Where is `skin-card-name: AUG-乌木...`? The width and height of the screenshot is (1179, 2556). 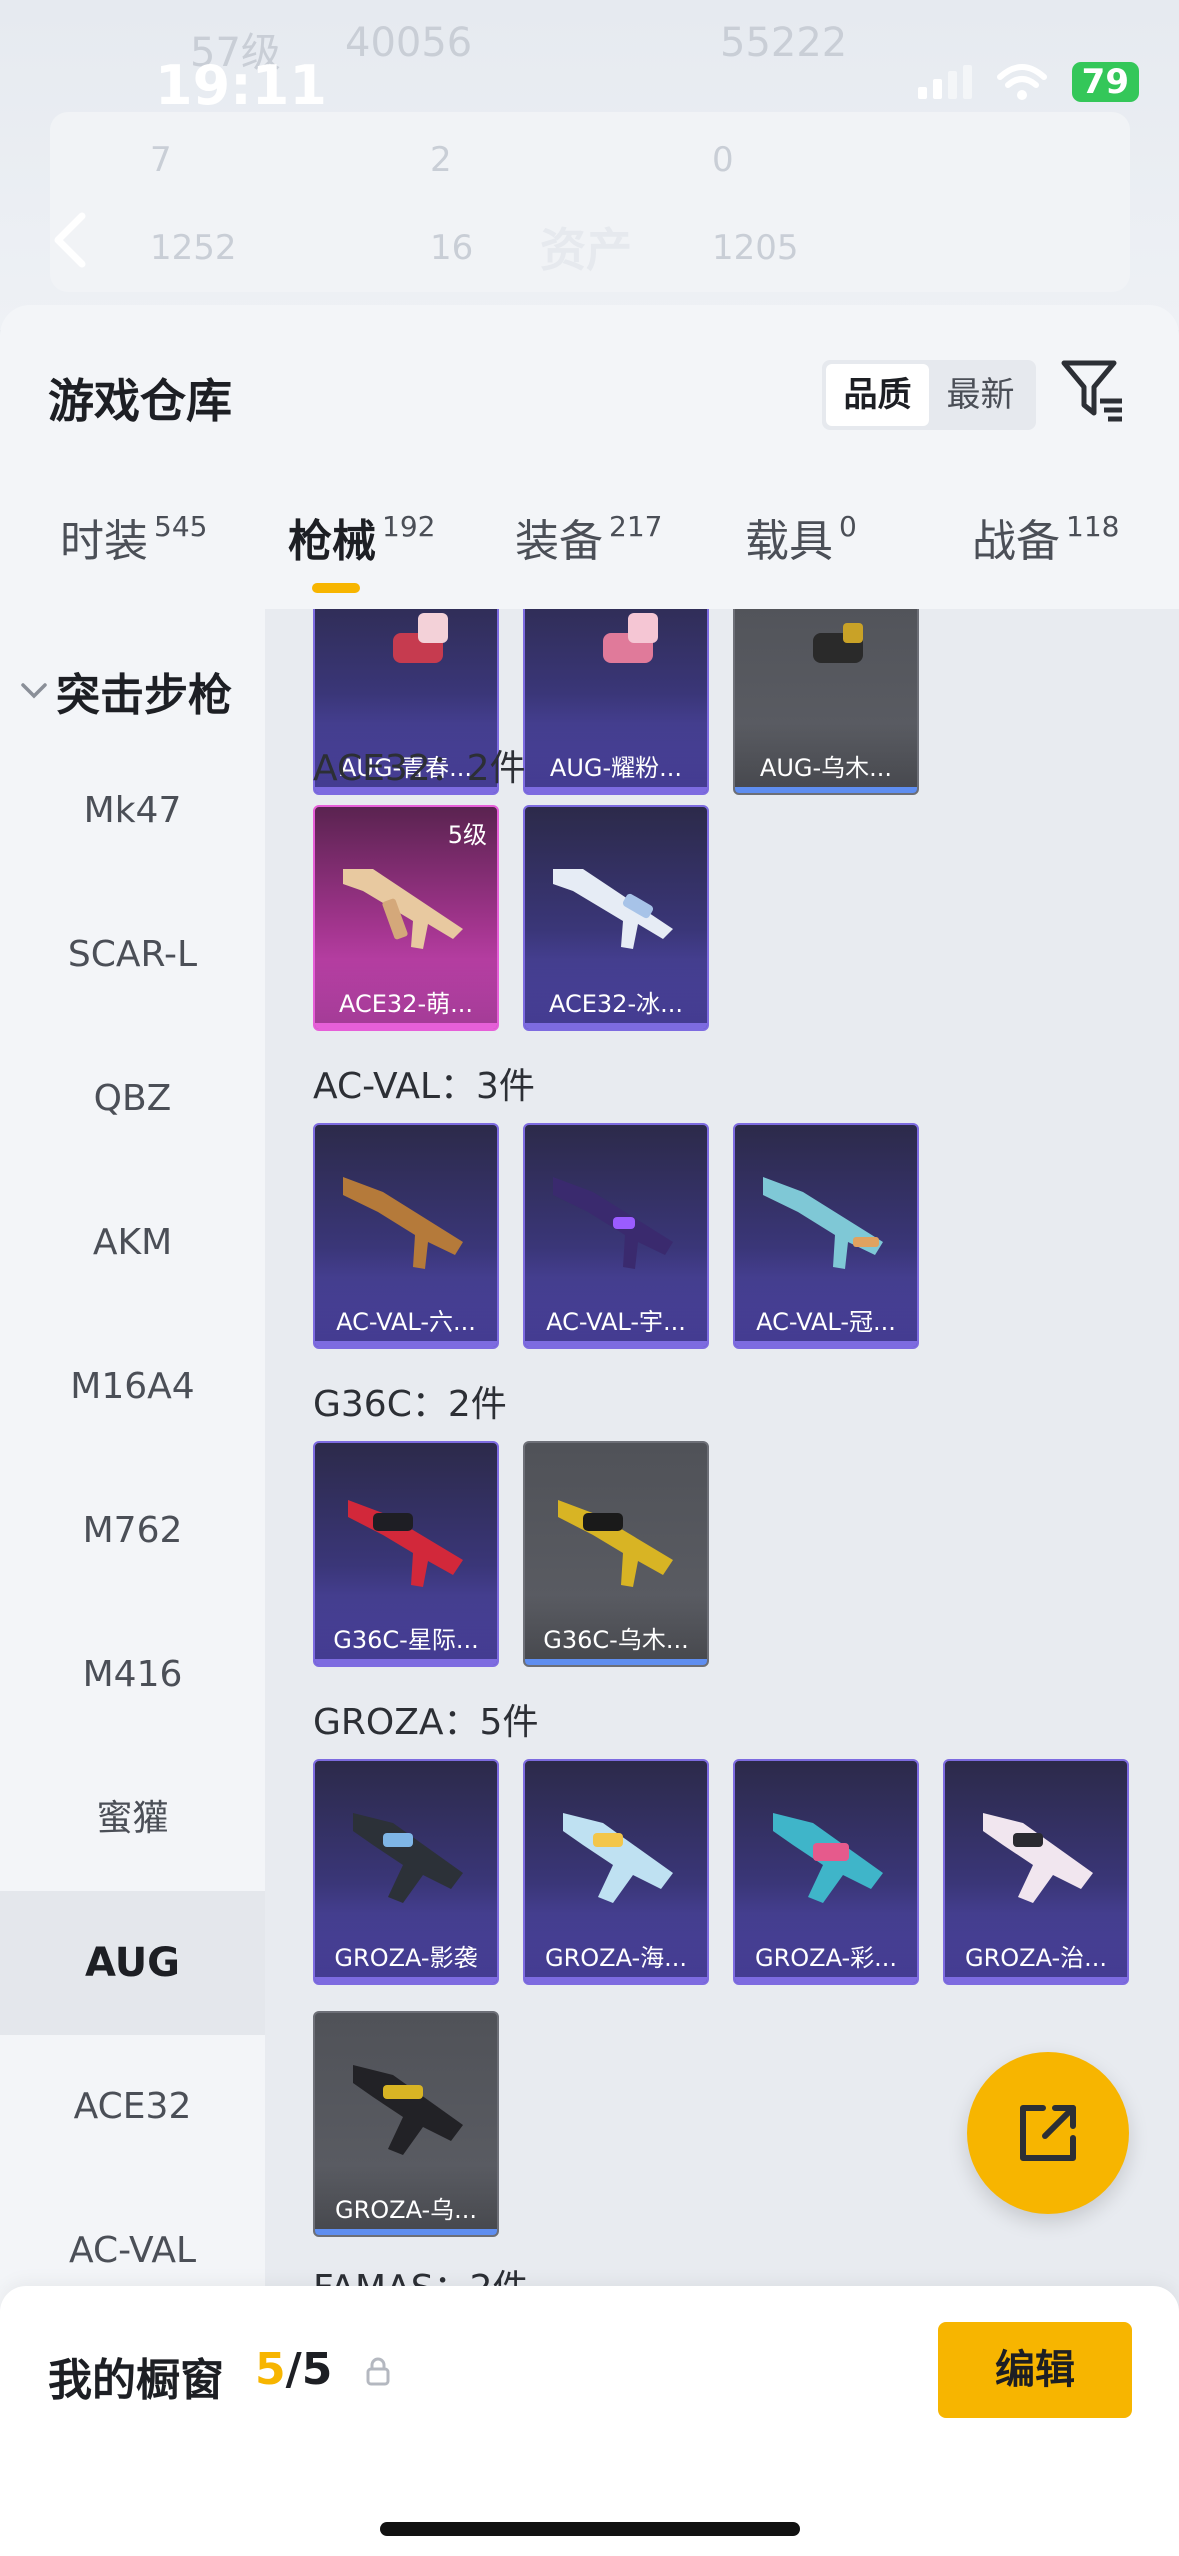
skin-card-name: AUG-乌木... is located at coordinates (826, 768).